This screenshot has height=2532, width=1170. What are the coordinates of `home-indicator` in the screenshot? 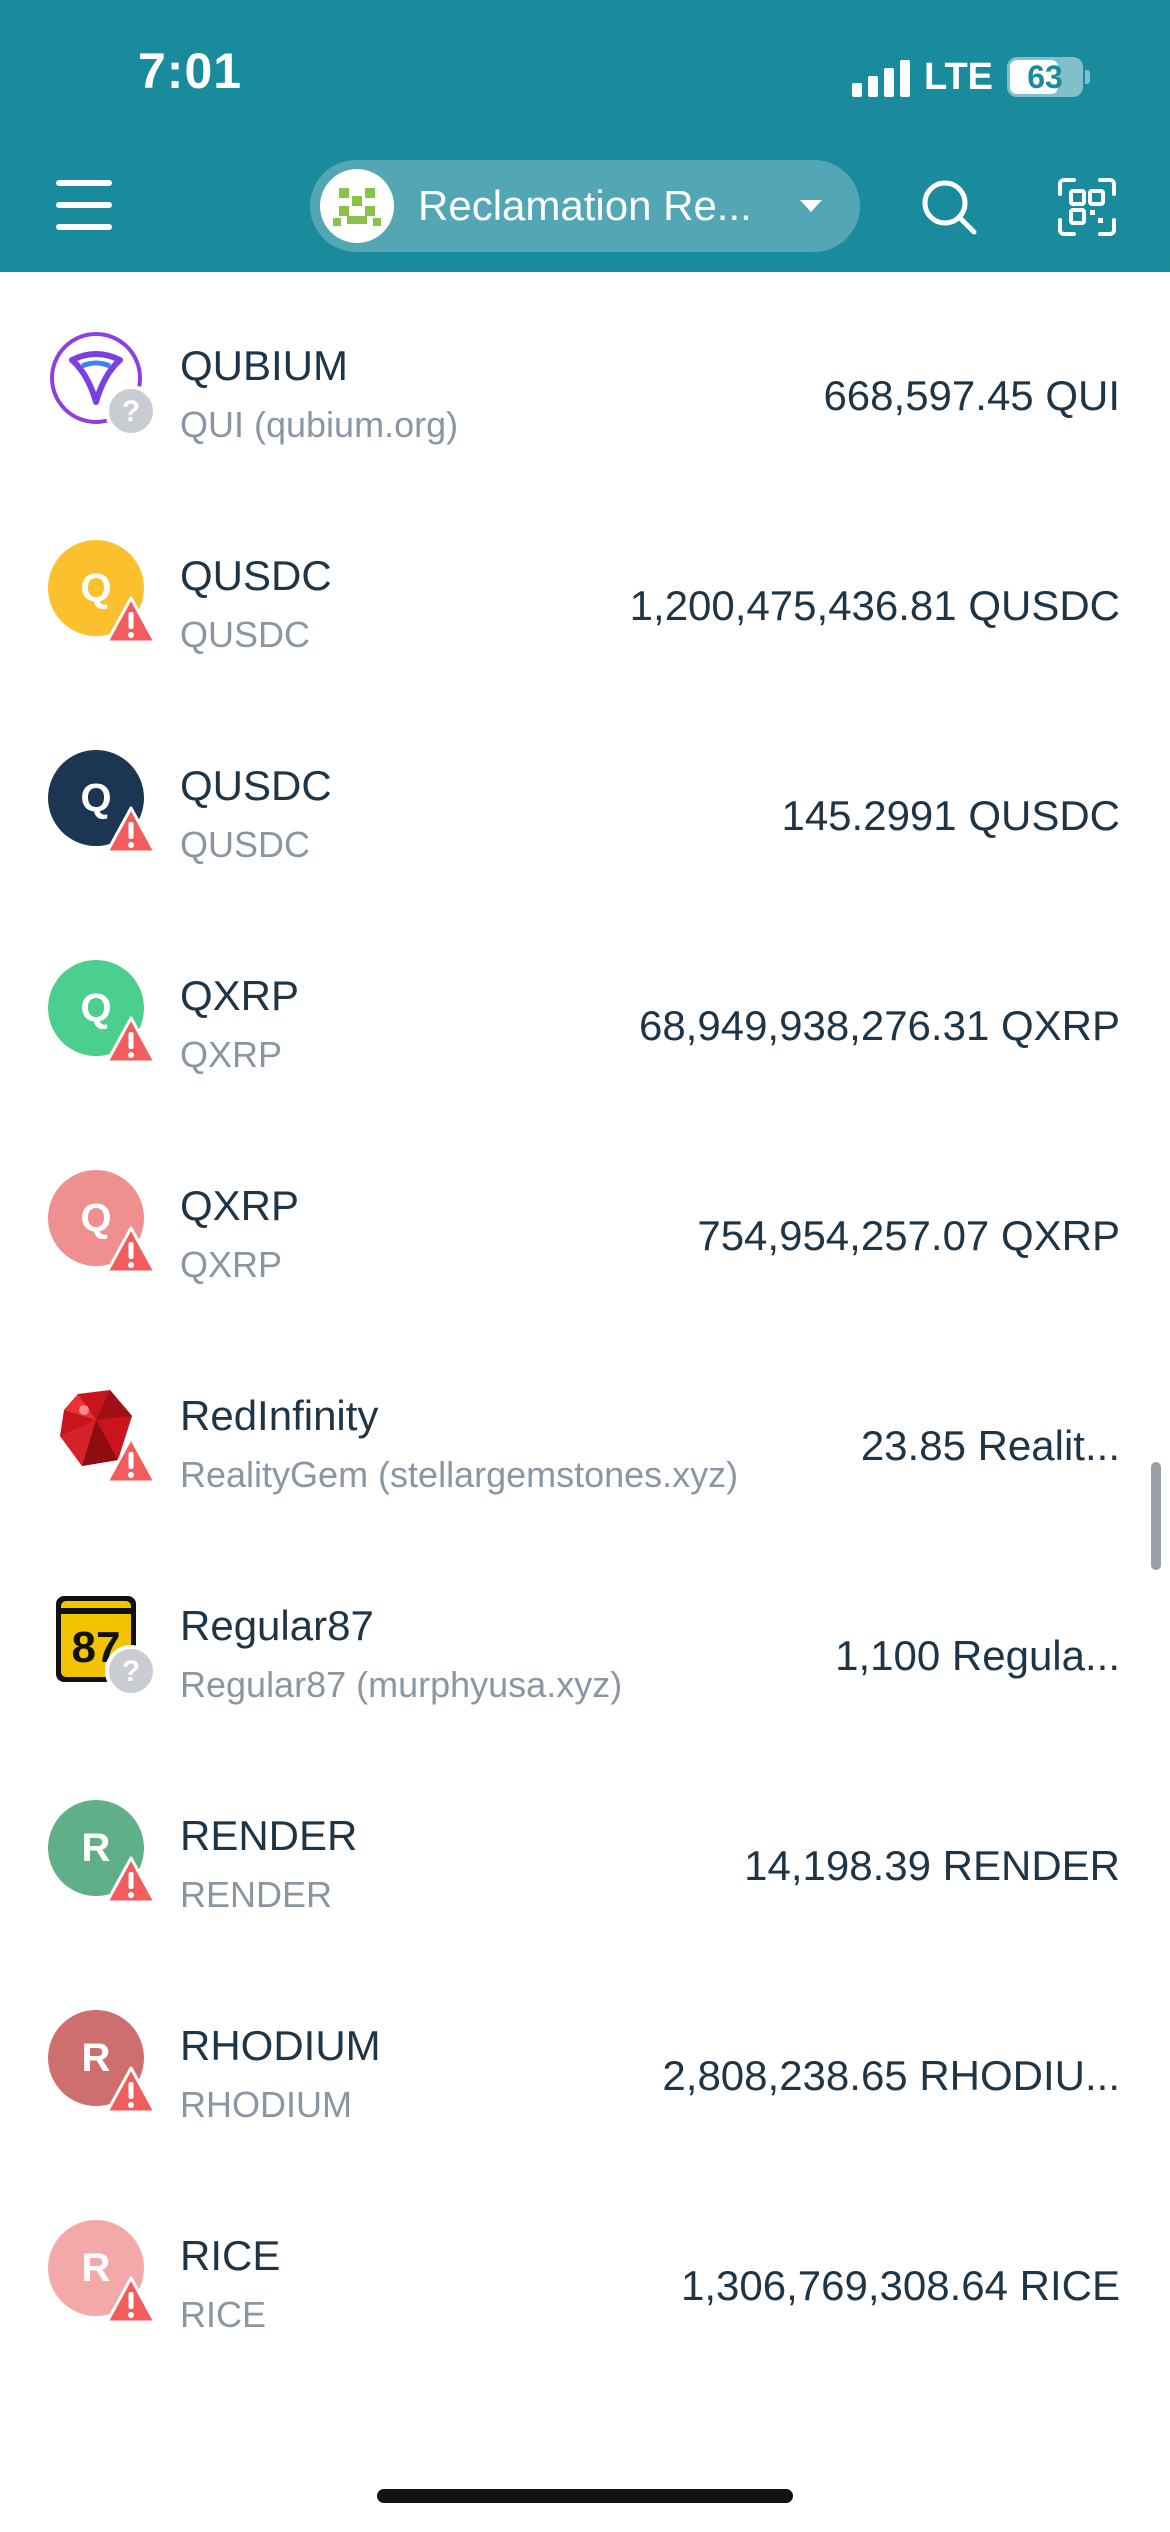 It's located at (585, 2496).